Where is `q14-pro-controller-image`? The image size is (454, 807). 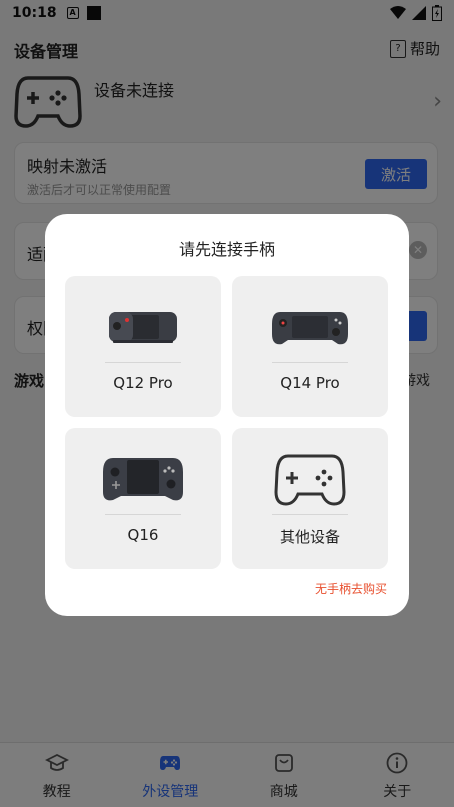 q14-pro-controller-image is located at coordinates (310, 328).